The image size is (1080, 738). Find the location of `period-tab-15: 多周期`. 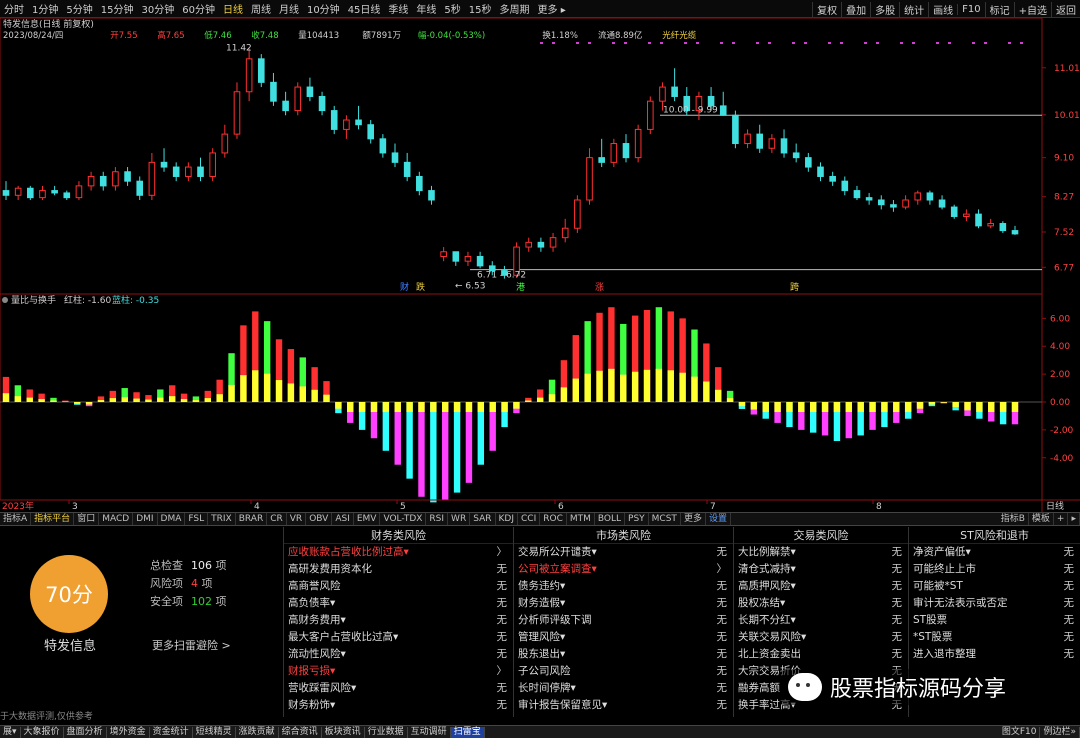

period-tab-15: 多周期 is located at coordinates (515, 8).